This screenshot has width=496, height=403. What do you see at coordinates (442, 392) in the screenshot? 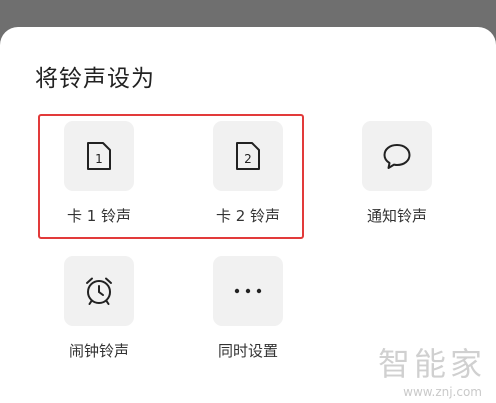
I see `watermark-url: www.znj.com` at bounding box center [442, 392].